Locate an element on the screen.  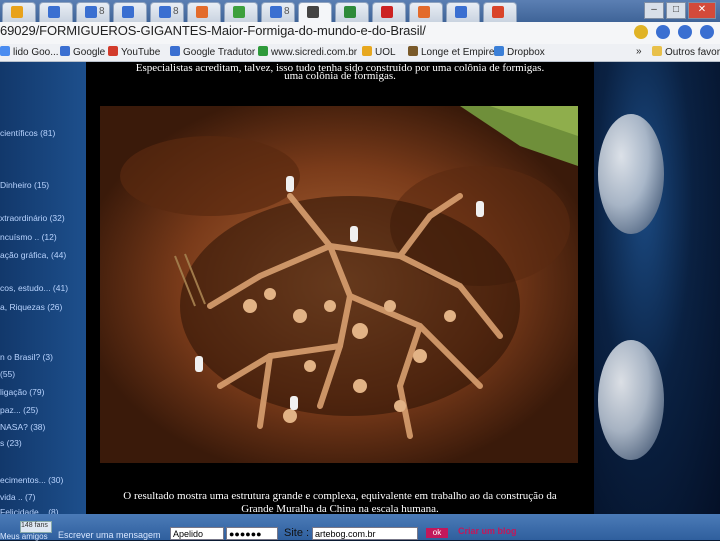
extension-icons is located at coordinates (674, 32).